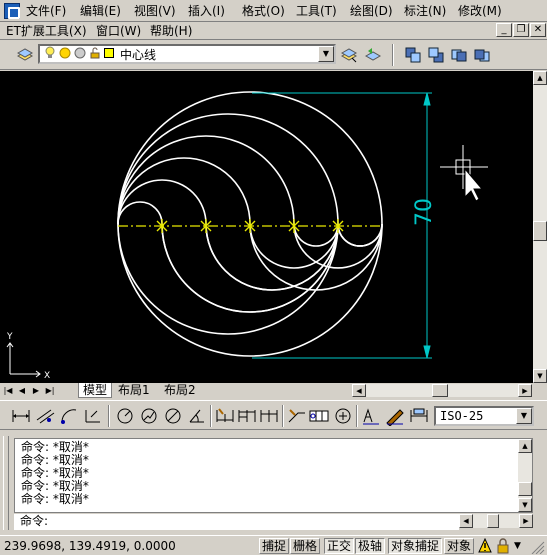 The height and width of the screenshot is (555, 547). Describe the element at coordinates (316, 11) in the screenshot. I see `menu-tools: 工具(T)` at that location.